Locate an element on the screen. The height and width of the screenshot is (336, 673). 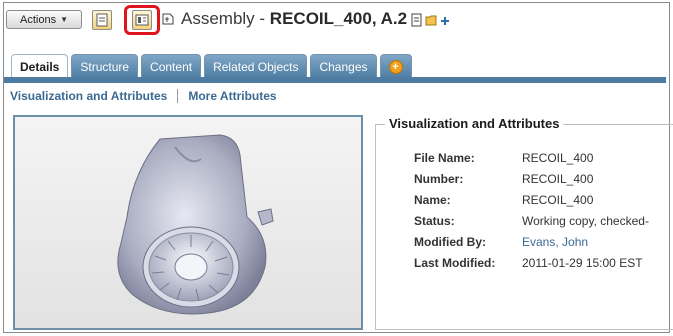
attr-row-file-name: File Name: RECOIL_400 is located at coordinates (531, 157).